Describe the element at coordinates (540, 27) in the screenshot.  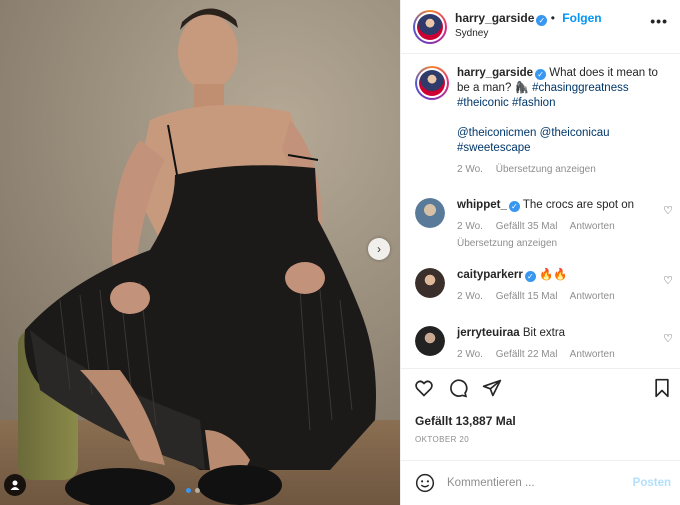
I see `post-header: harry_garside ✓ • Folgen Sydney •••` at that location.